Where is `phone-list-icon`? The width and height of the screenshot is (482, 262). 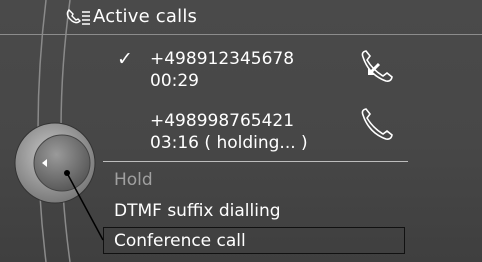
phone-list-icon is located at coordinates (78, 17).